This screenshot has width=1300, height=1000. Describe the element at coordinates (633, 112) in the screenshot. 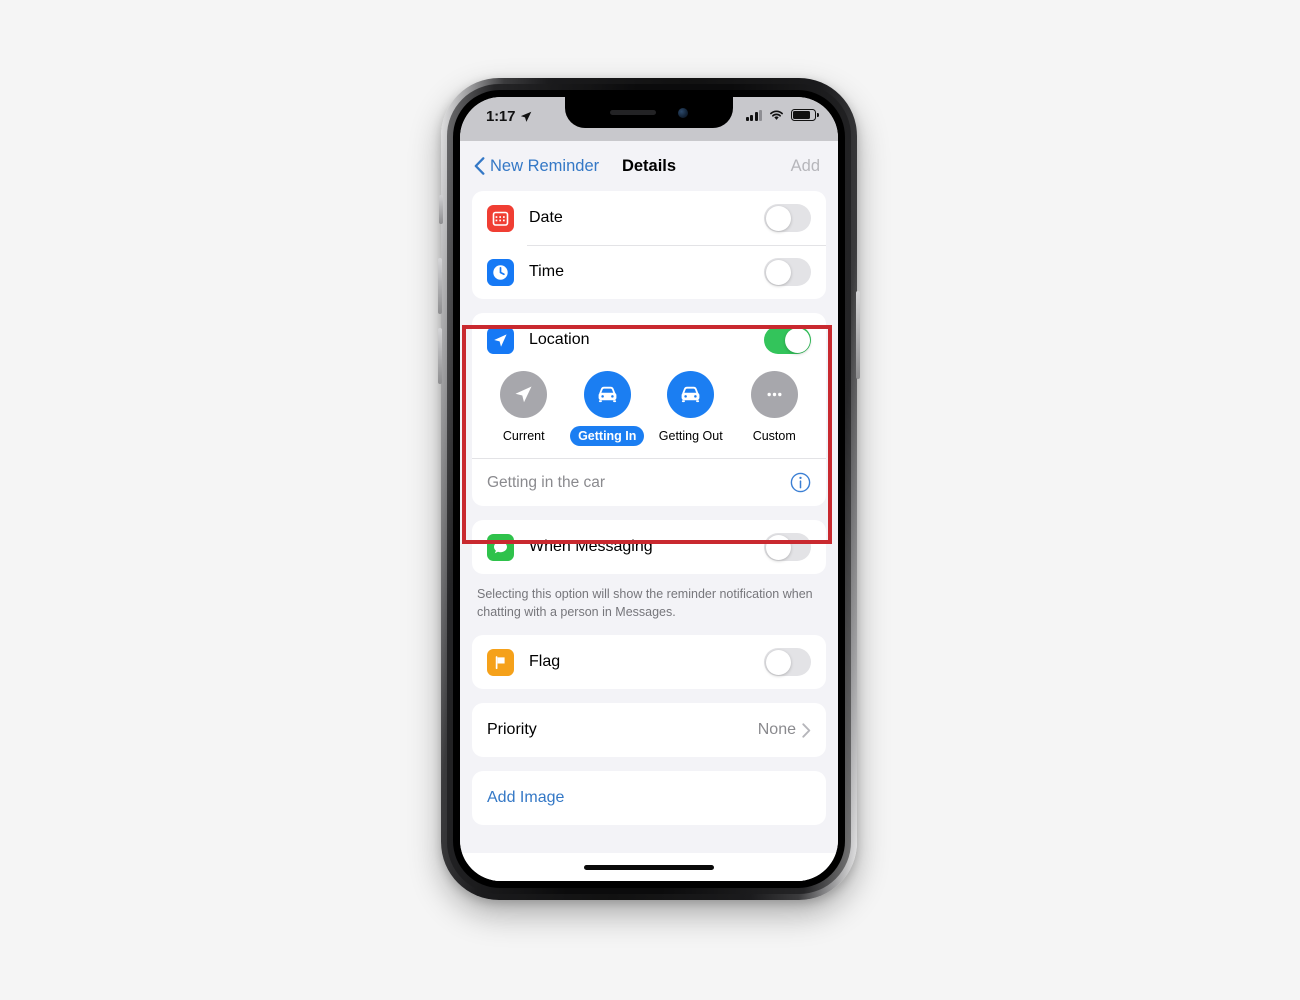

I see `earpiece-speaker-icon` at that location.